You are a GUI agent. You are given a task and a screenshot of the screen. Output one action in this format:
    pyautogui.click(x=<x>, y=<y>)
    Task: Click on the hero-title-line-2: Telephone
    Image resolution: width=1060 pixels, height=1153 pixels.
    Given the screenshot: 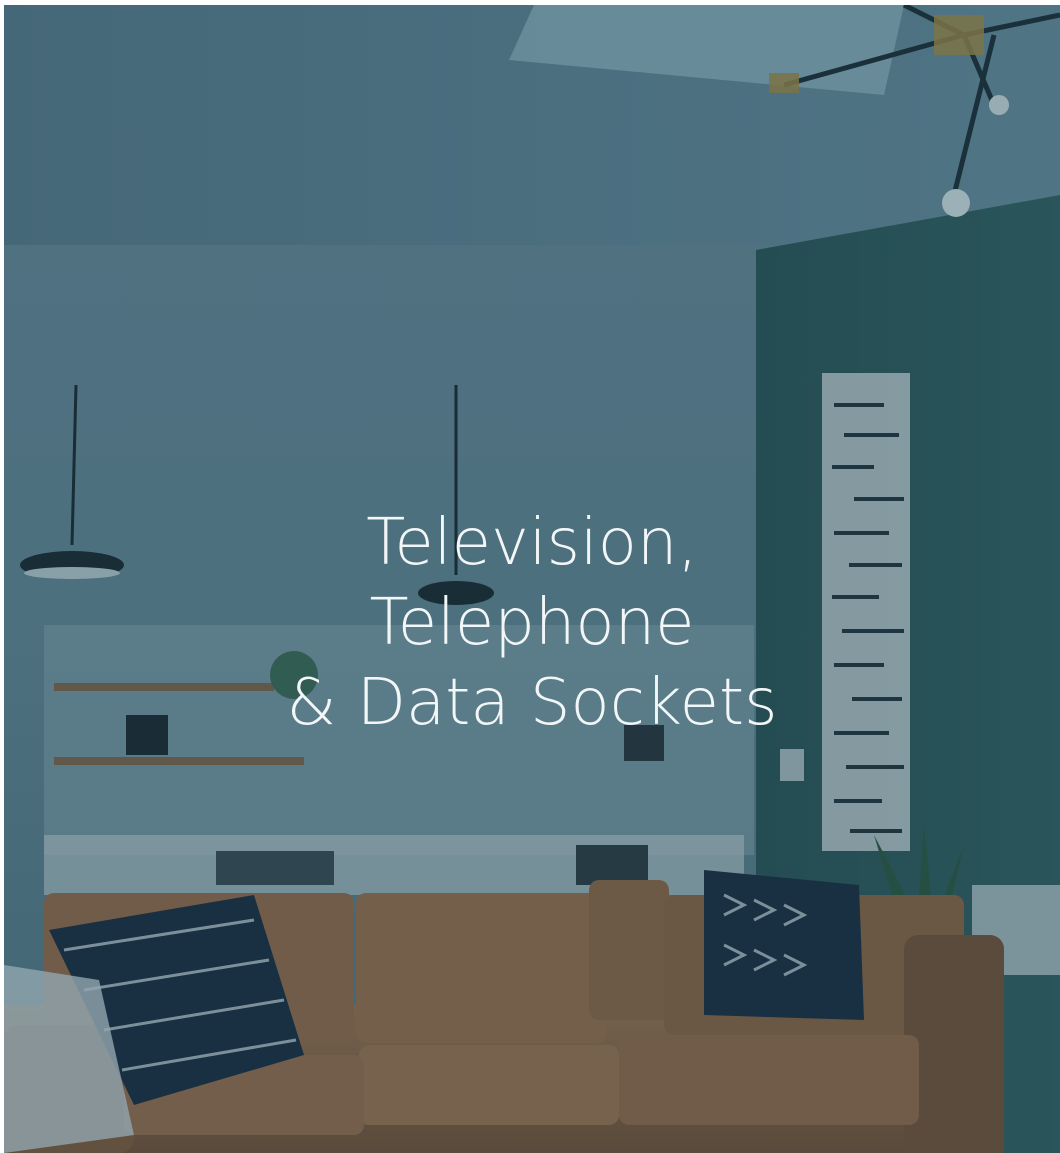 What is the action you would take?
    pyautogui.click(x=532, y=623)
    